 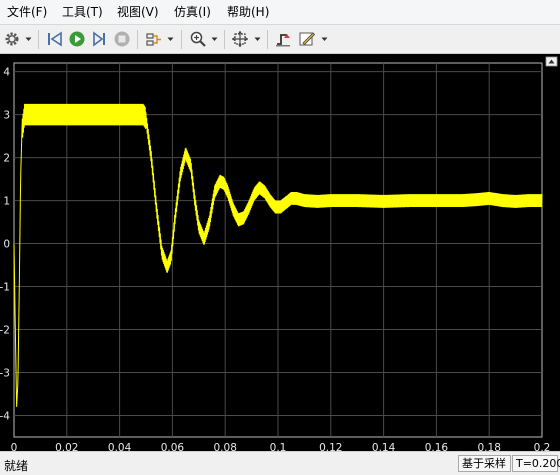 What do you see at coordinates (283, 39) in the screenshot?
I see `triggers-icon` at bounding box center [283, 39].